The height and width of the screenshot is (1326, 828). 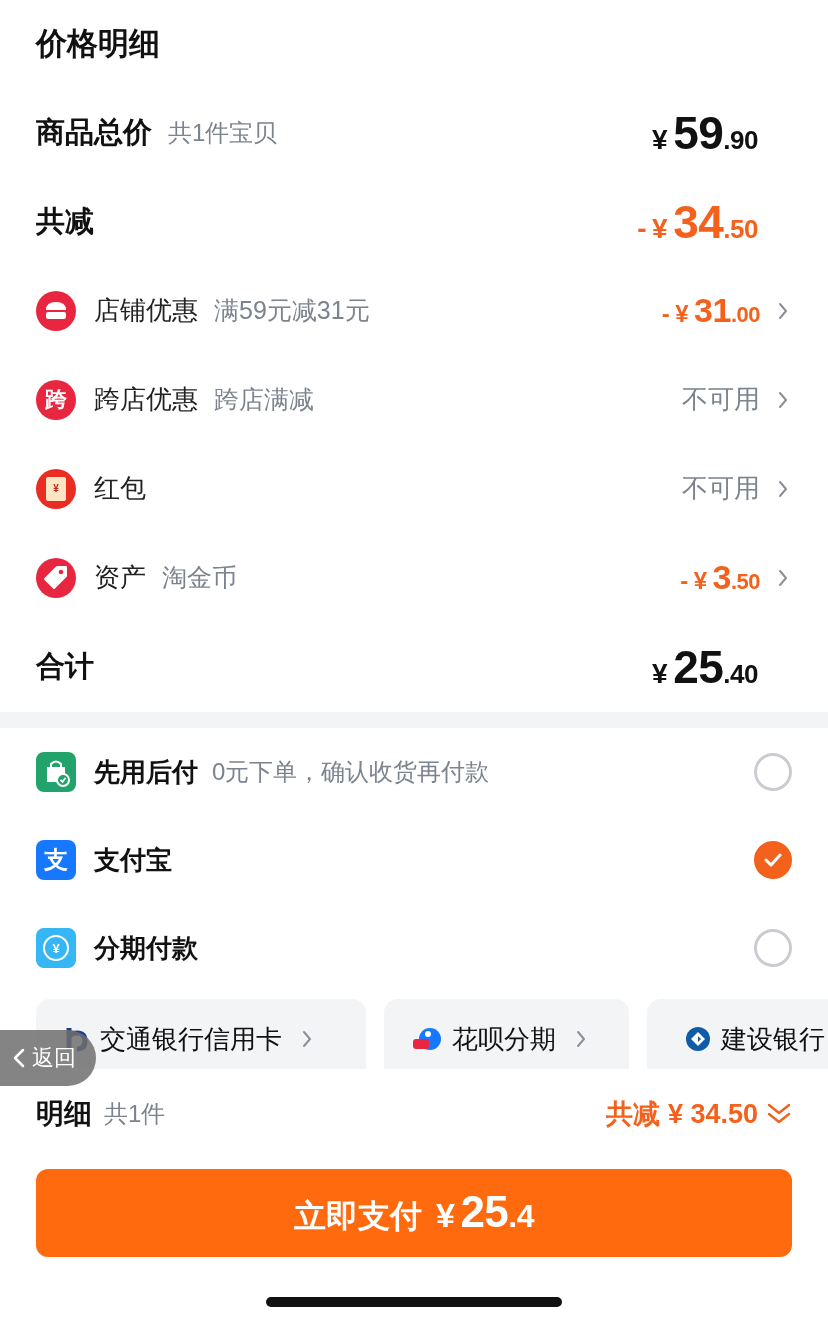 What do you see at coordinates (56, 860) in the screenshot?
I see `alipay-icon: 支` at bounding box center [56, 860].